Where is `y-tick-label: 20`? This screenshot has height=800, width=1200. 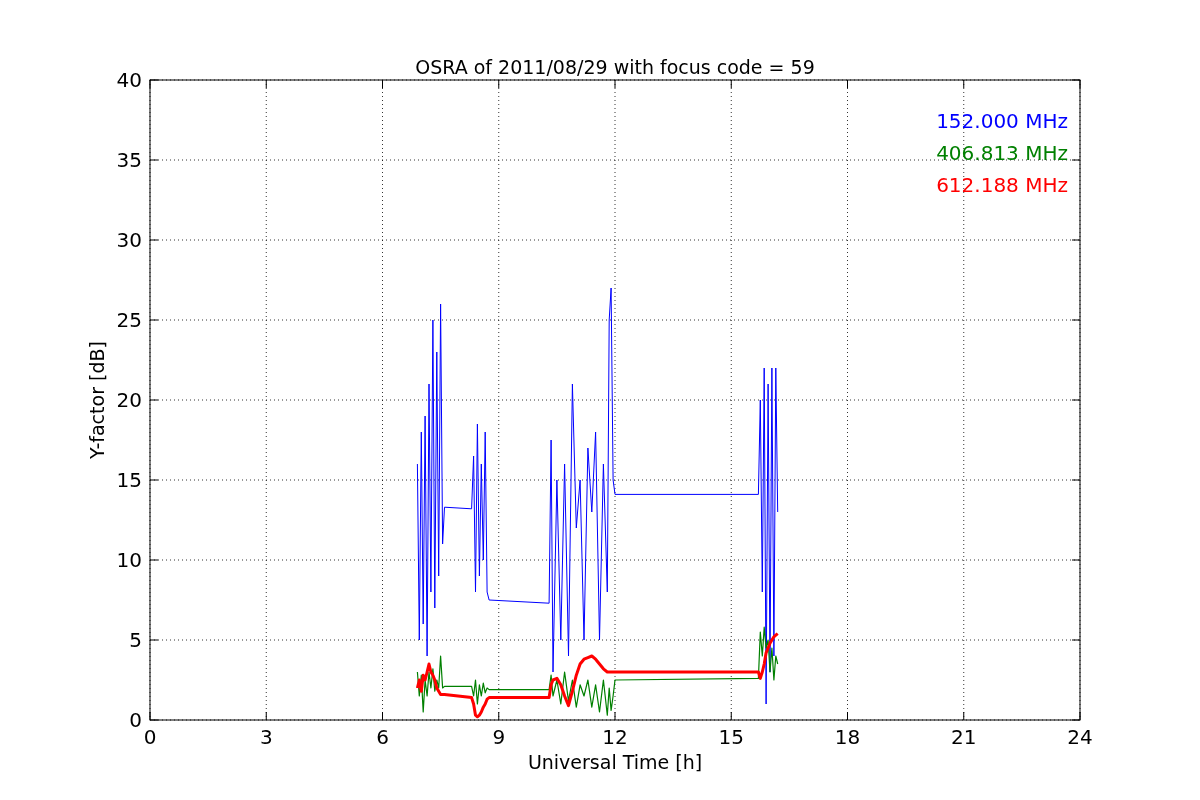
y-tick-label: 20 is located at coordinates (129, 400).